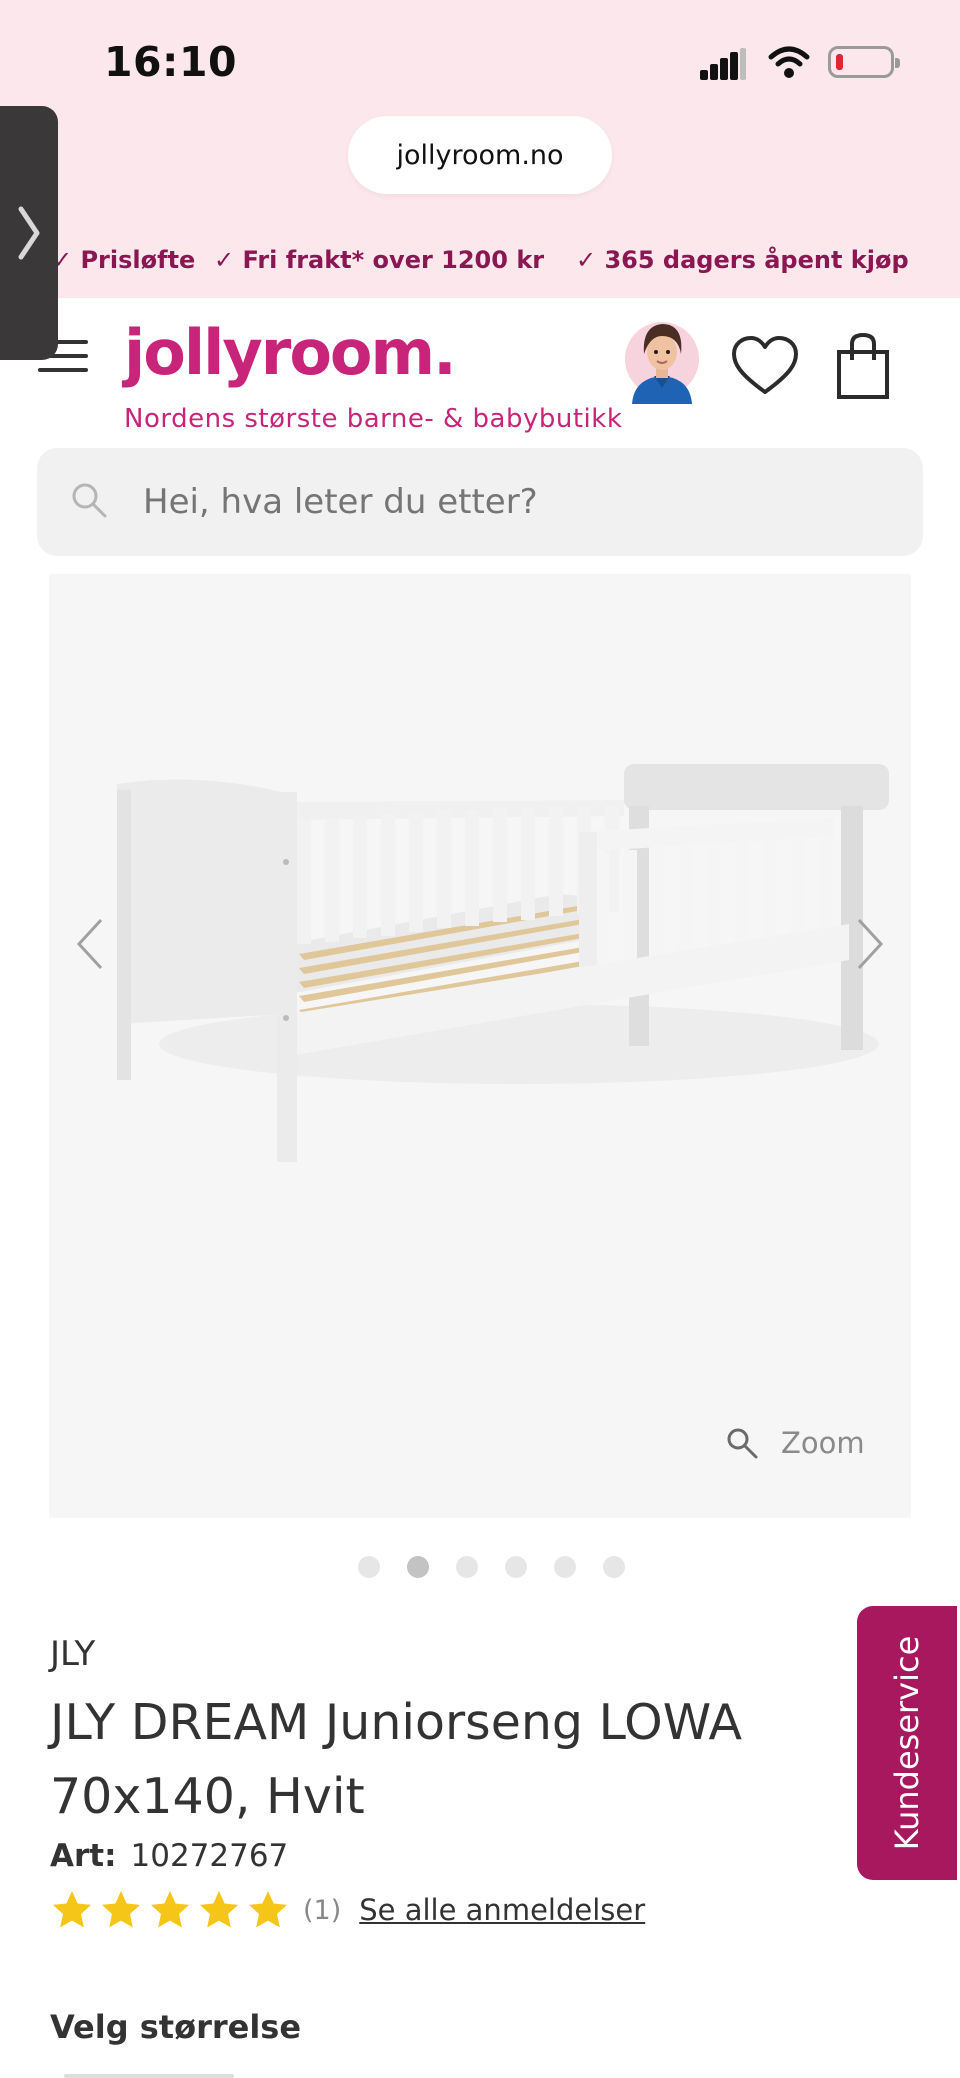  Describe the element at coordinates (91, 944) in the screenshot. I see `gallery-prev-arrow-icon` at that location.